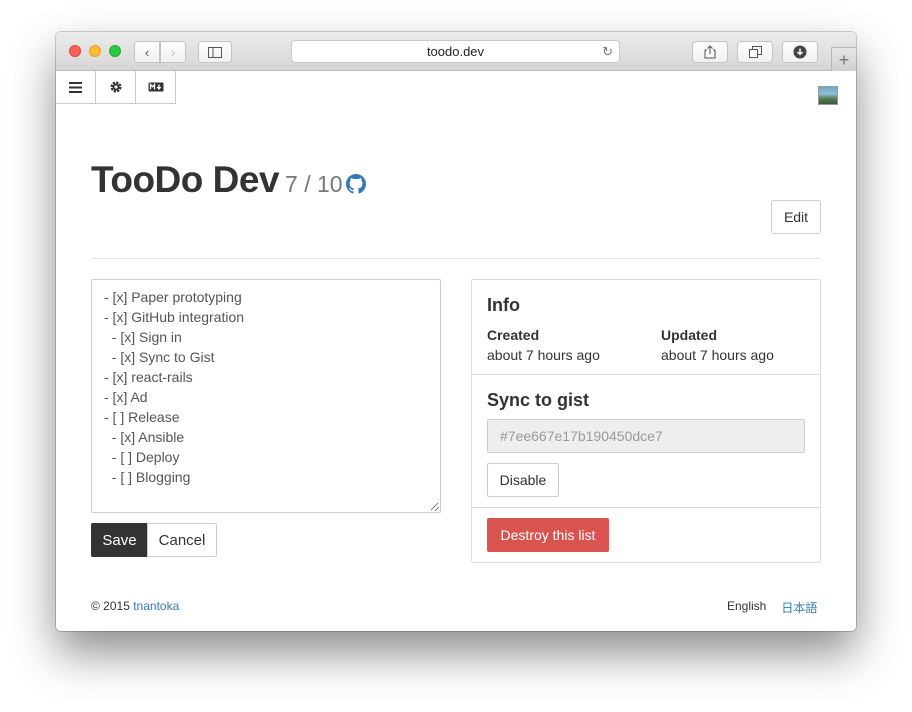  What do you see at coordinates (799, 607) in the screenshot?
I see `lang-japanese-link: 日本語` at bounding box center [799, 607].